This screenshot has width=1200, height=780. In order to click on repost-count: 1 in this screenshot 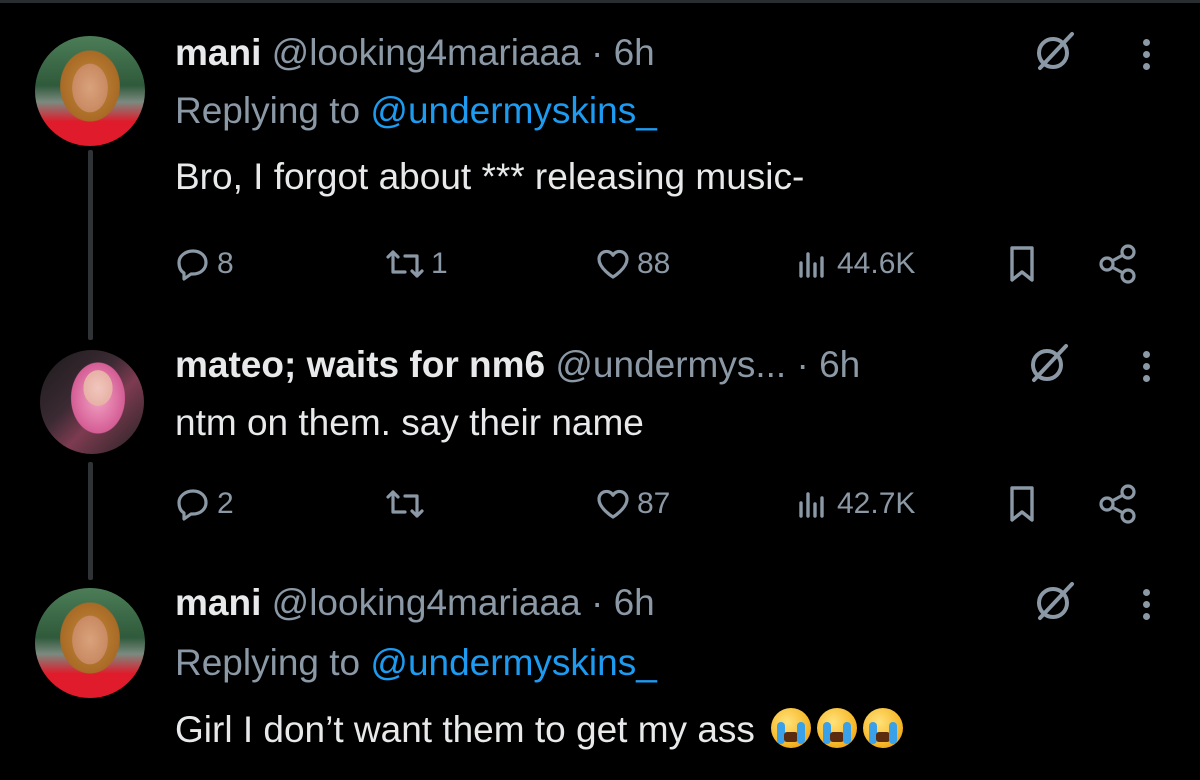, I will do `click(439, 263)`.